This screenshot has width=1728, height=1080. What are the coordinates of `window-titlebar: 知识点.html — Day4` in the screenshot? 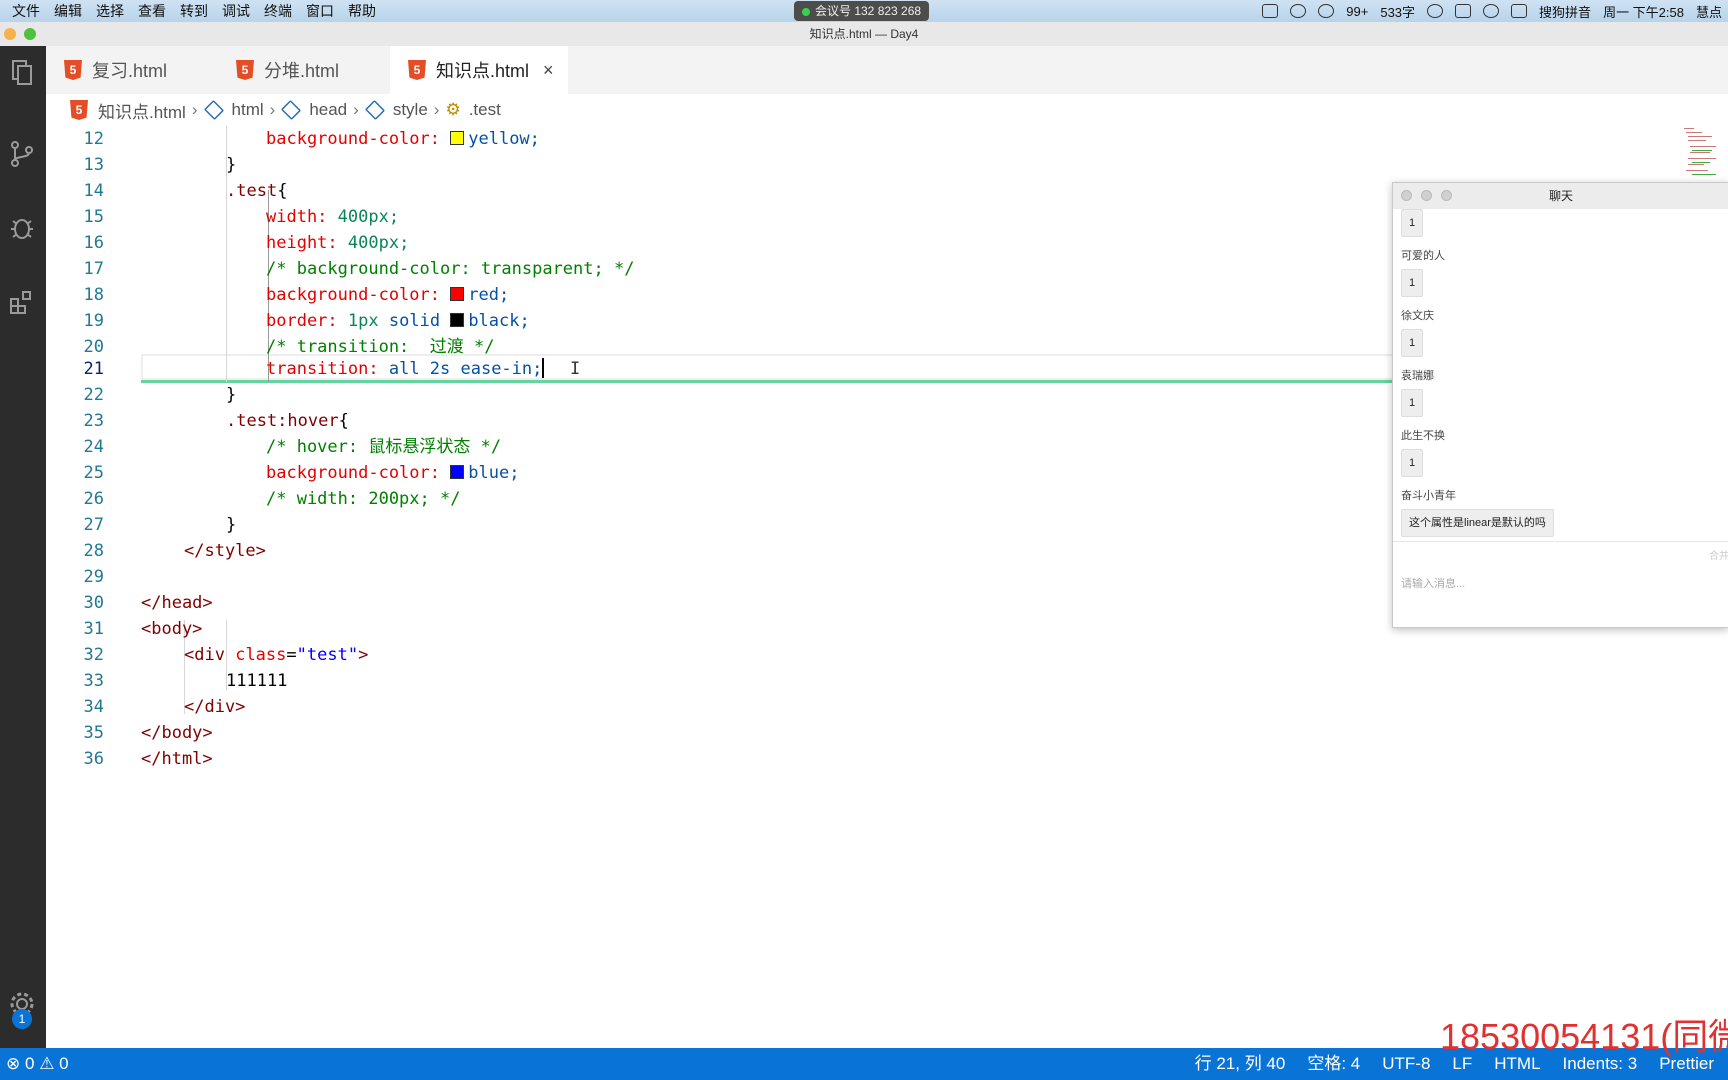 It's located at (864, 34).